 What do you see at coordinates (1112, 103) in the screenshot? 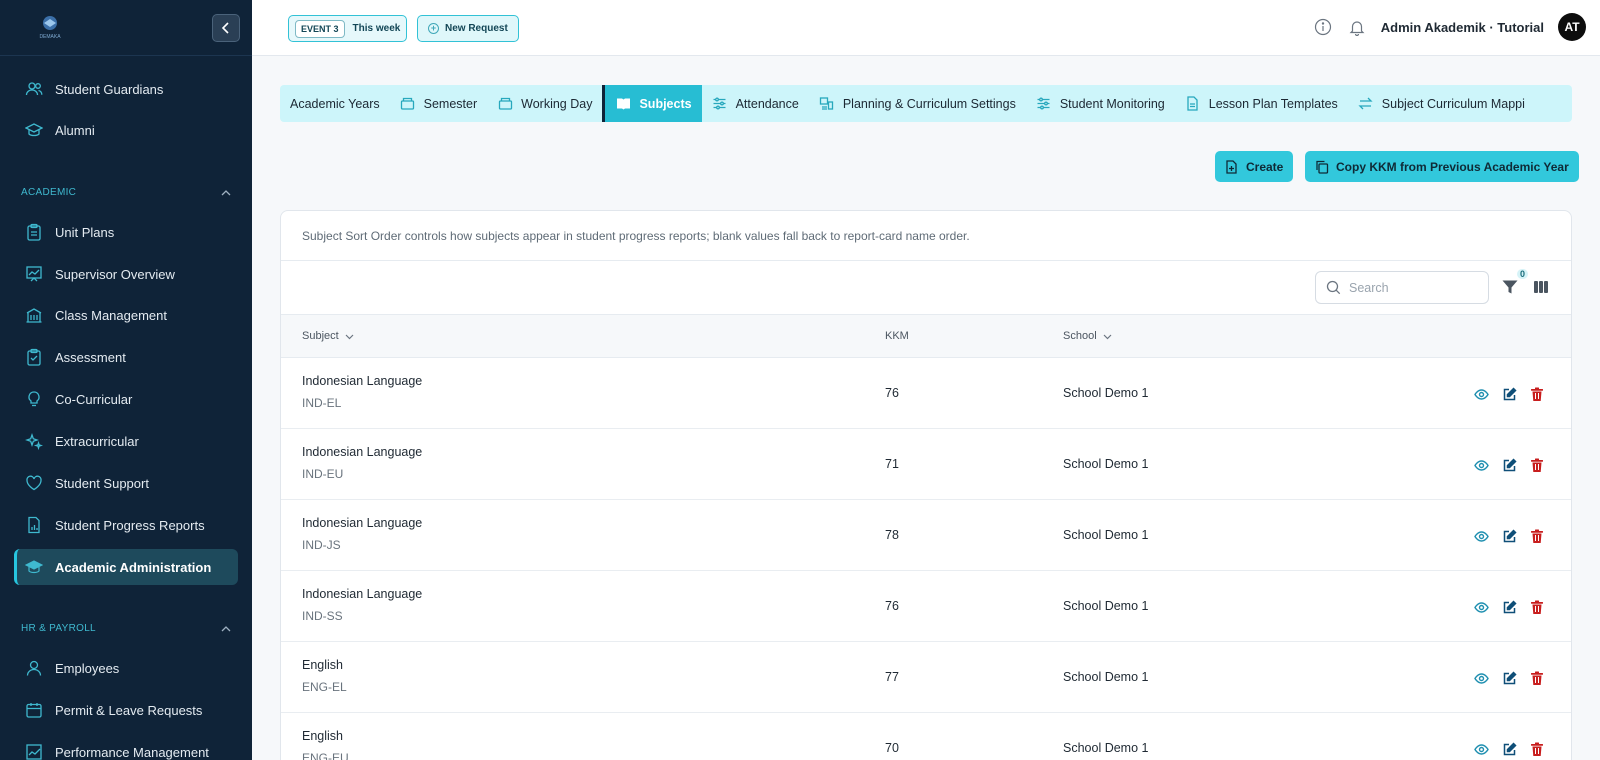
I see `tab-label: Student Monitoring` at bounding box center [1112, 103].